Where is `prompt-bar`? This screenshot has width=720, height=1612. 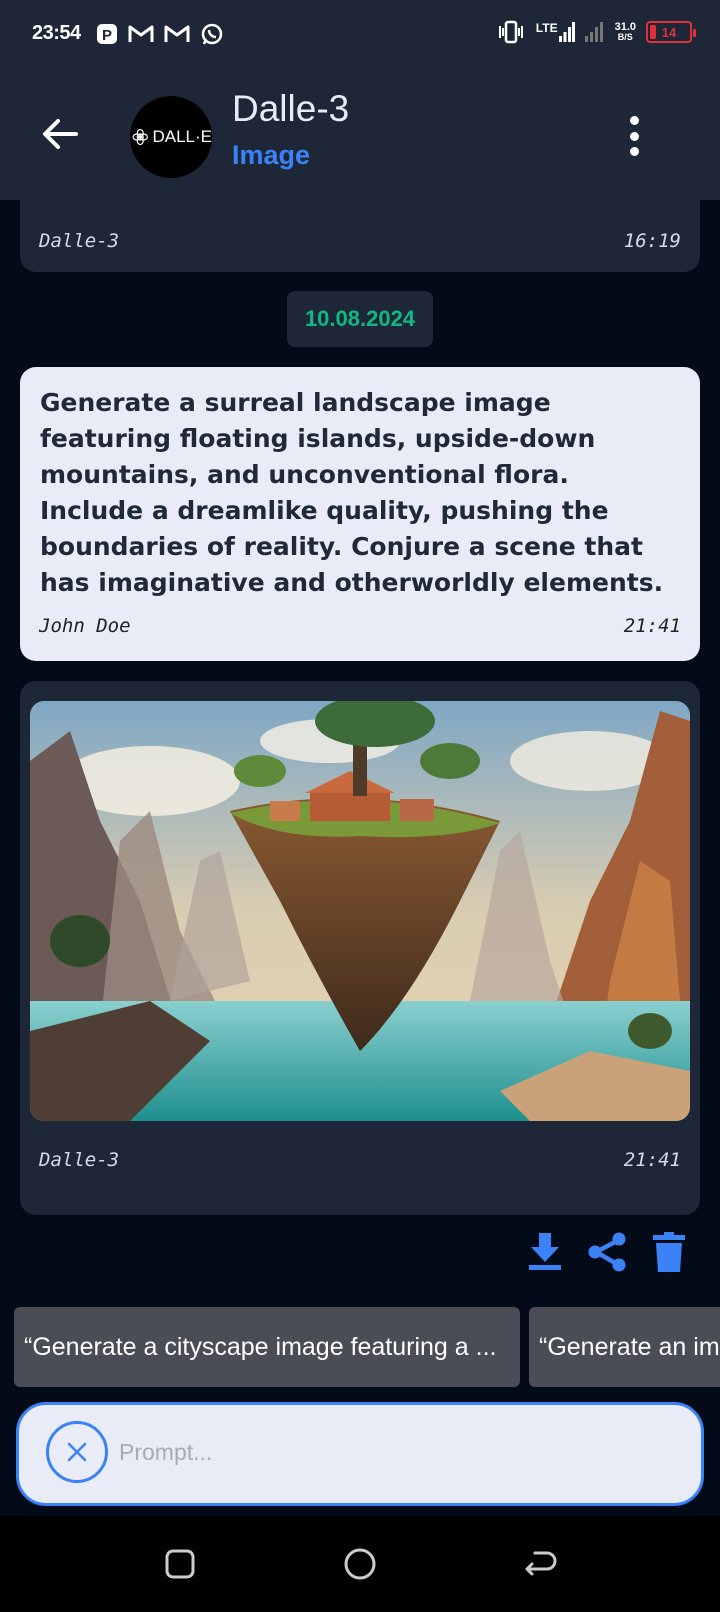
prompt-bar is located at coordinates (360, 1454).